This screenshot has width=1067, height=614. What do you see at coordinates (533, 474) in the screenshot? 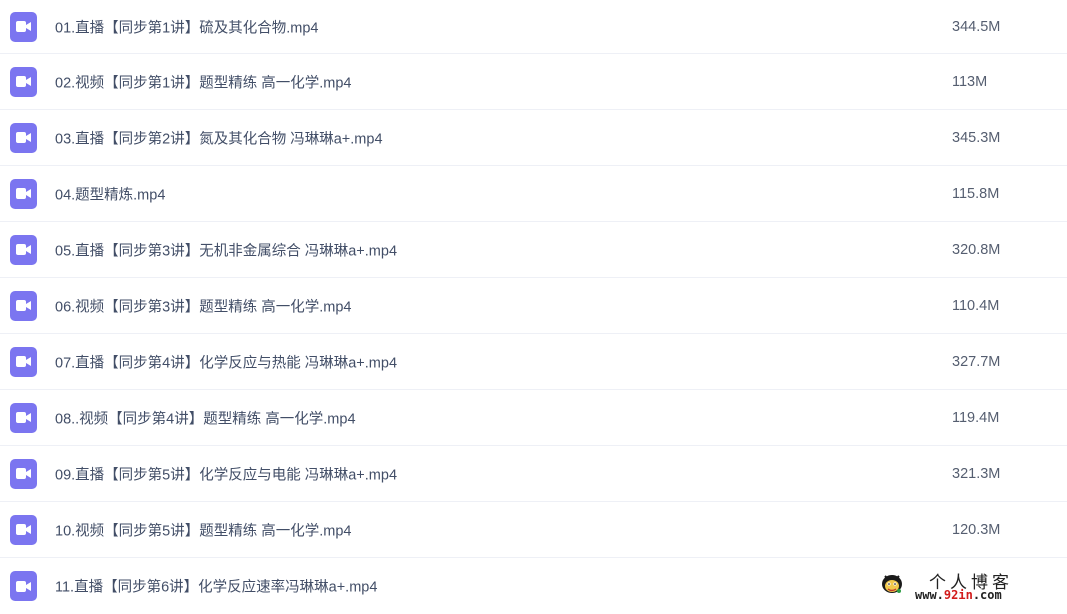
I see `file-row: 09.直播【同步第5讲】化学反应与电能 冯琳琳a+.mp4 321.3M` at bounding box center [533, 474].